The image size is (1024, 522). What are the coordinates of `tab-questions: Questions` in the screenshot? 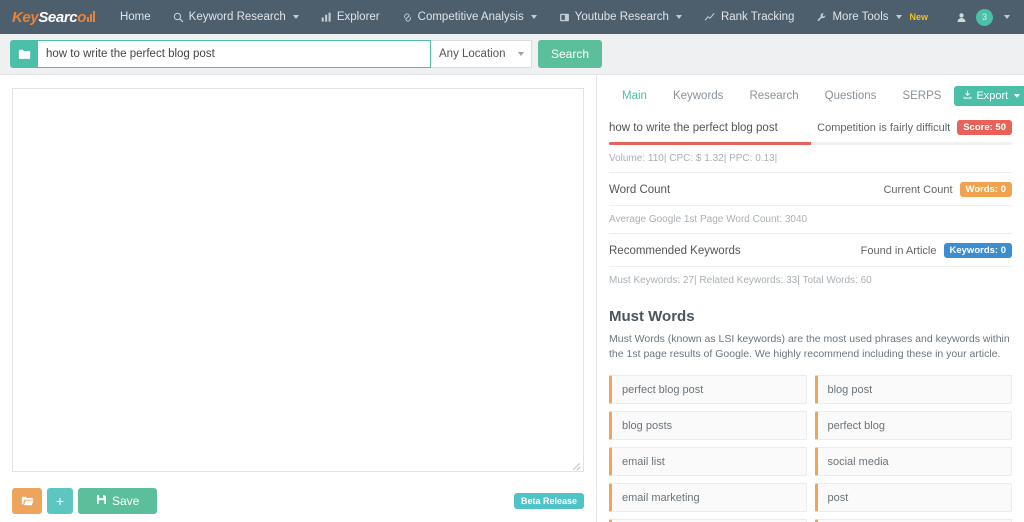 It's located at (851, 96).